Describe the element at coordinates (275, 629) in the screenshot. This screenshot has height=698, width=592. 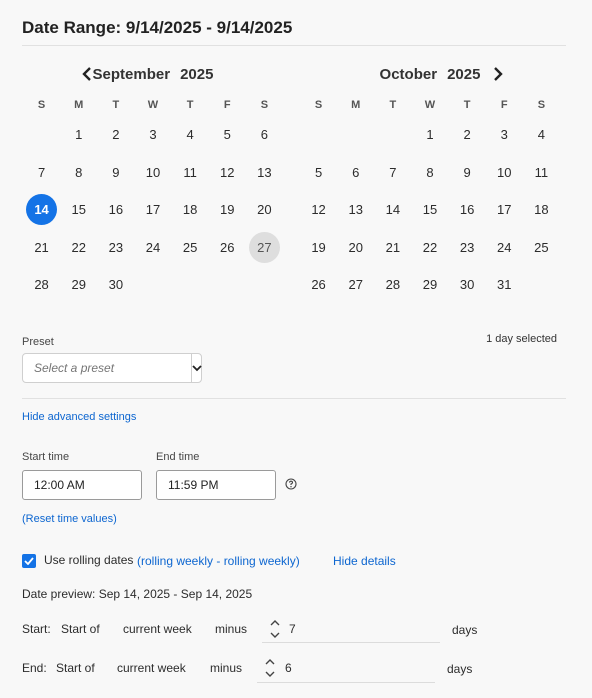
I see `start-amount-stepper` at that location.